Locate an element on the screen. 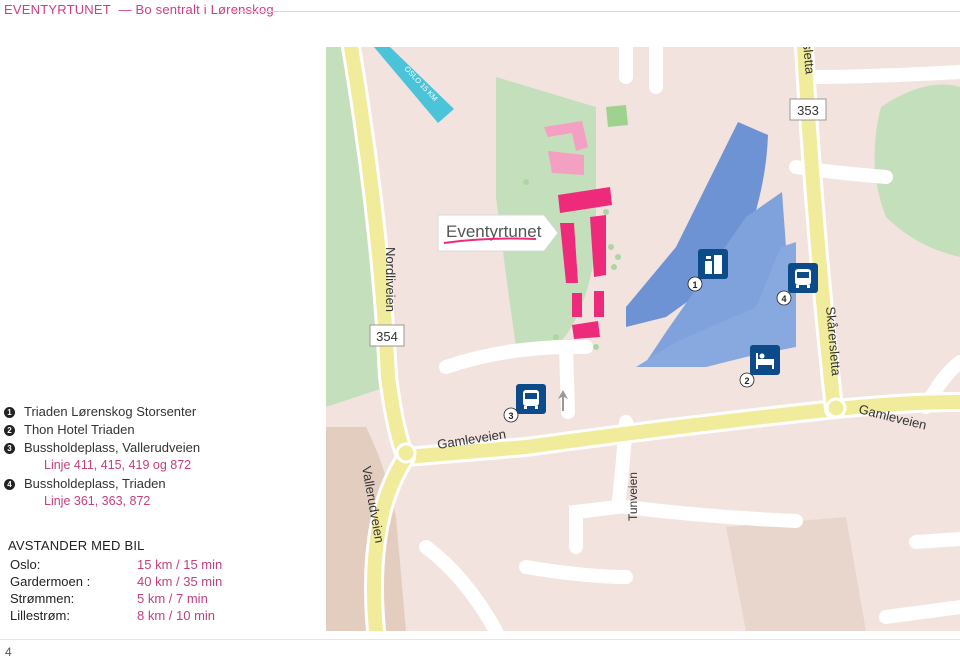  legend-item-1: 1 Triaden Lørenskog Storsenter is located at coordinates (164, 413).